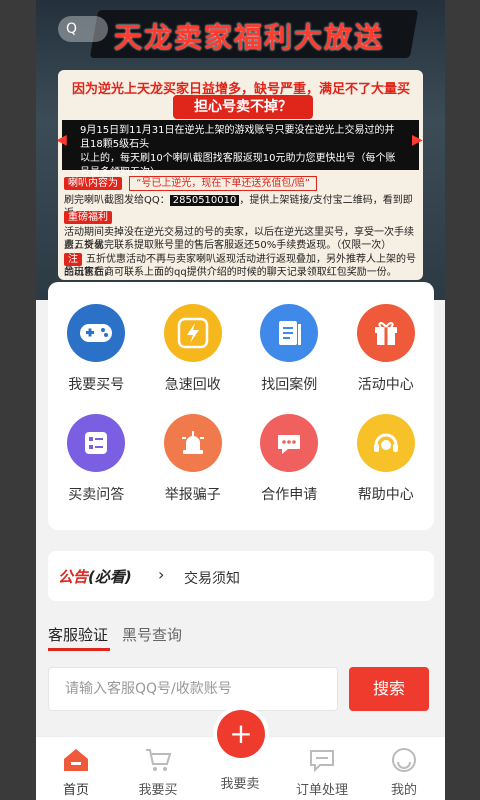 This screenshot has width=480, height=800. I want to click on tabbar-item-buy: 我要买, so click(158, 772).